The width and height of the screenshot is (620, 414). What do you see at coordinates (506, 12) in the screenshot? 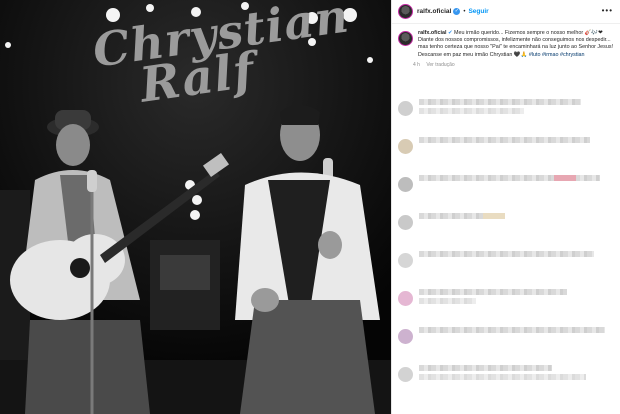
I see `post-header: ralfx.oficial ✓ • Seguir •••` at bounding box center [506, 12].